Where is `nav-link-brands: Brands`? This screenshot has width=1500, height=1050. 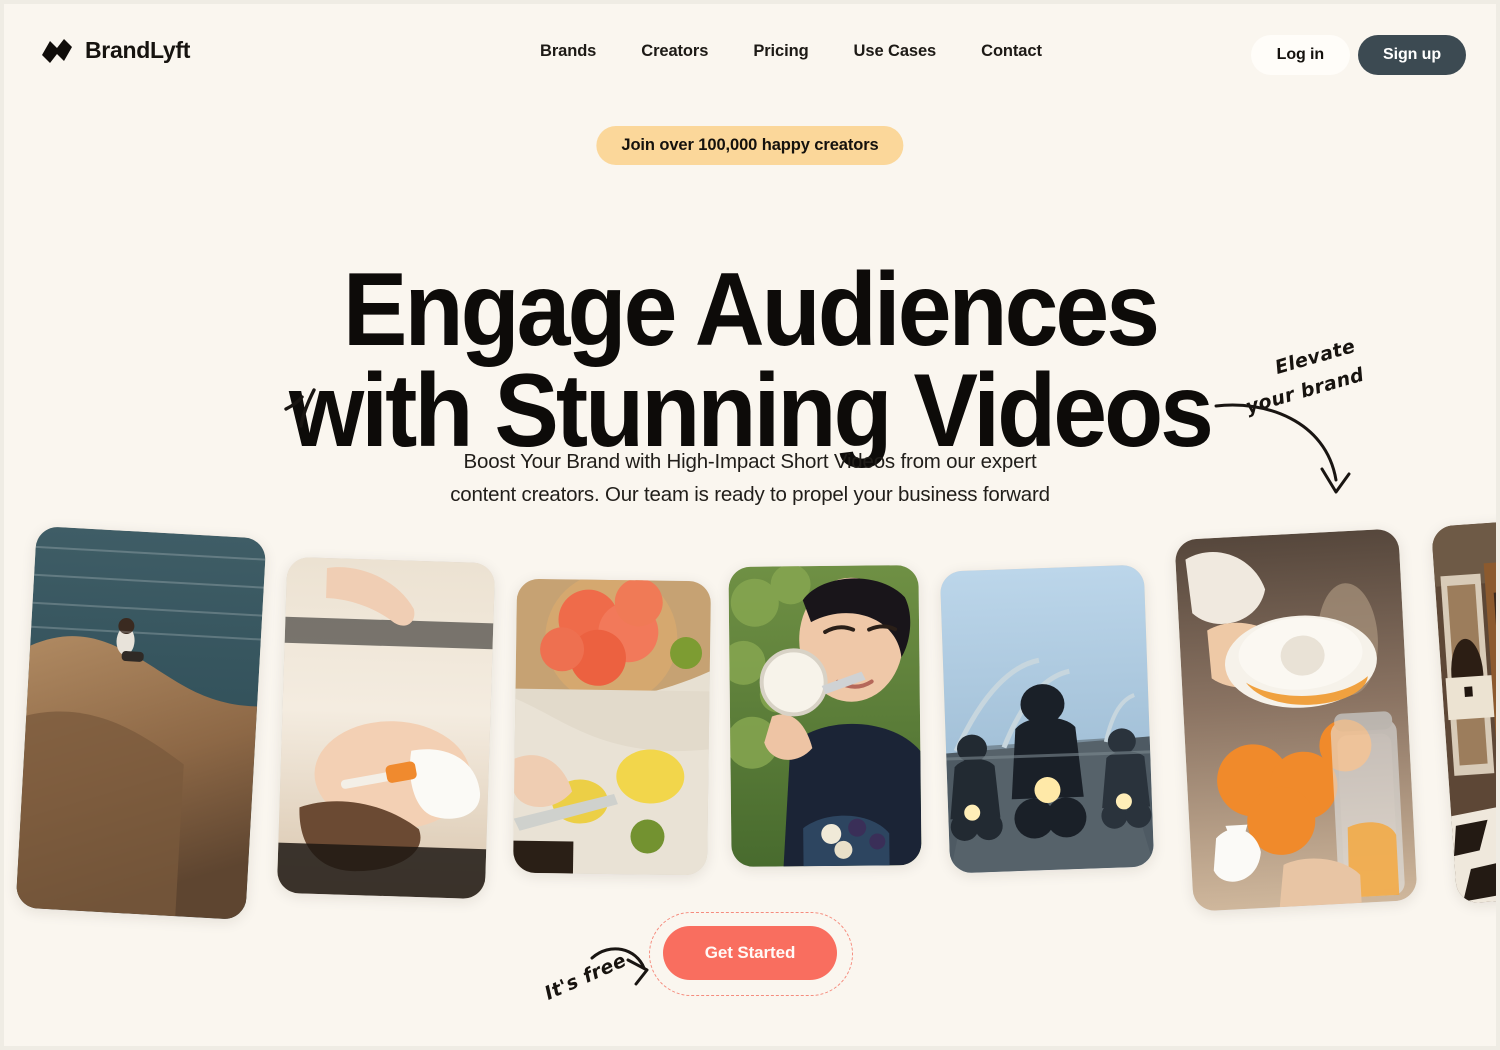
nav-link-brands: Brands is located at coordinates (568, 51).